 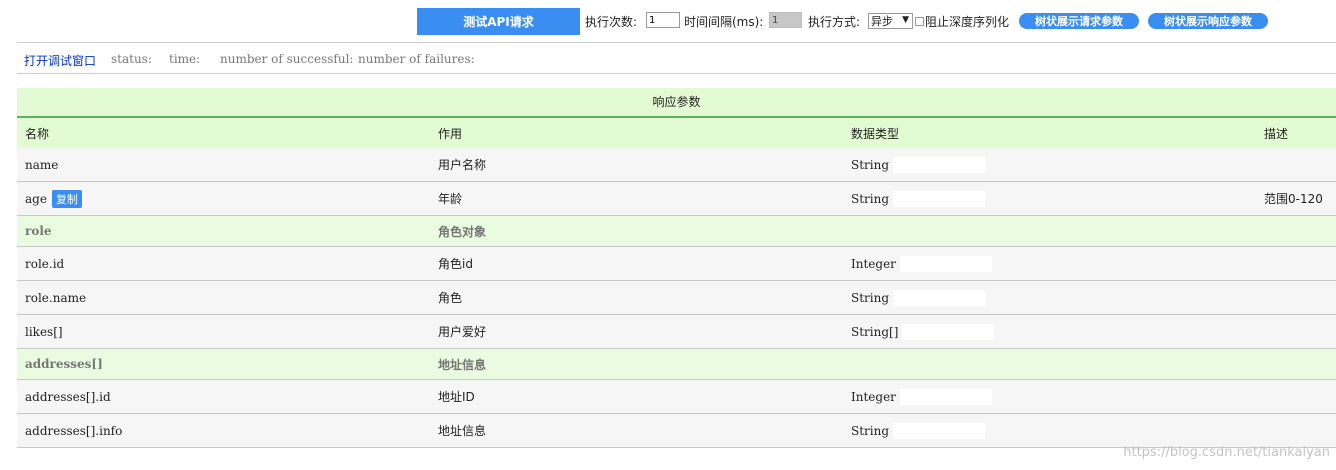 What do you see at coordinates (785, 20) in the screenshot?
I see `interval-input` at bounding box center [785, 20].